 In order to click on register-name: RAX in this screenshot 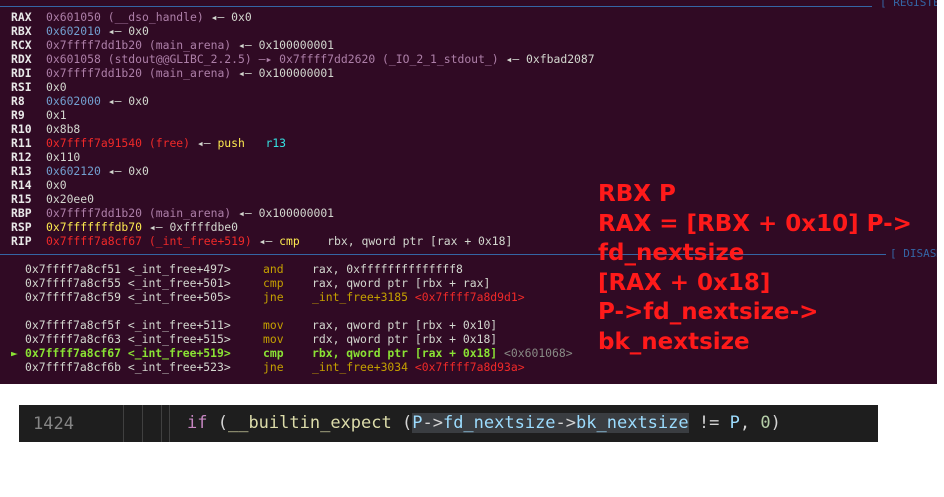, I will do `click(21, 17)`.